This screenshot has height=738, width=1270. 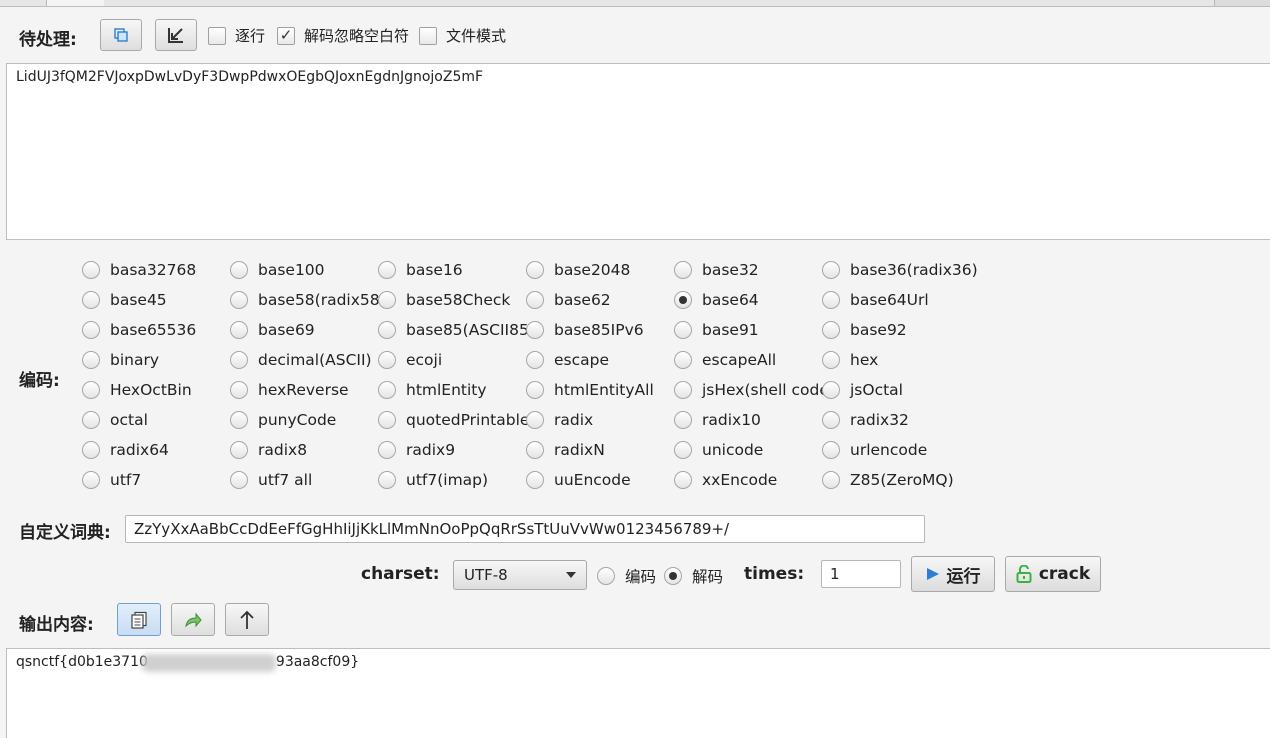 What do you see at coordinates (874, 450) in the screenshot?
I see `encoding-option-urlencode: urlencode` at bounding box center [874, 450].